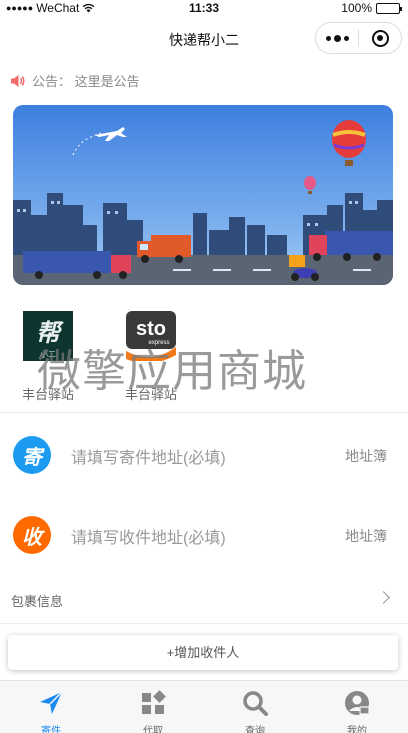 The width and height of the screenshot is (408, 733). What do you see at coordinates (255, 703) in the screenshot?
I see `search-icon` at bounding box center [255, 703].